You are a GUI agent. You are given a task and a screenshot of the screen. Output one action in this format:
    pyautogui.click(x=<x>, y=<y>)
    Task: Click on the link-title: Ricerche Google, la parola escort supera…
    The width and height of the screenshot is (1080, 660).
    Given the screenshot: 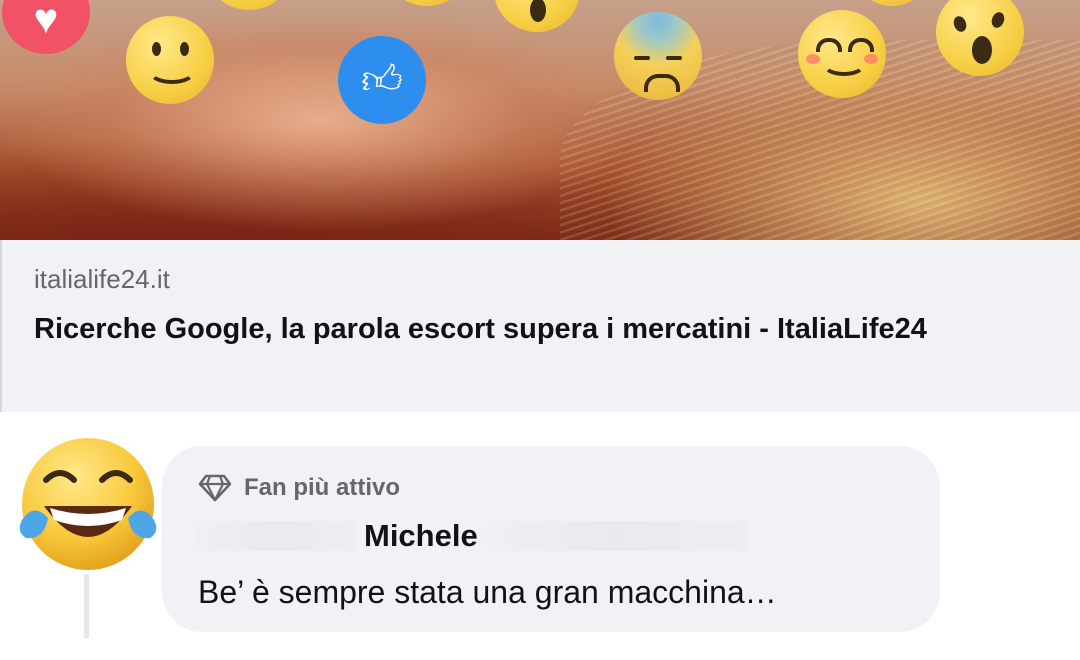 What is the action you would take?
    pyautogui.click(x=484, y=329)
    